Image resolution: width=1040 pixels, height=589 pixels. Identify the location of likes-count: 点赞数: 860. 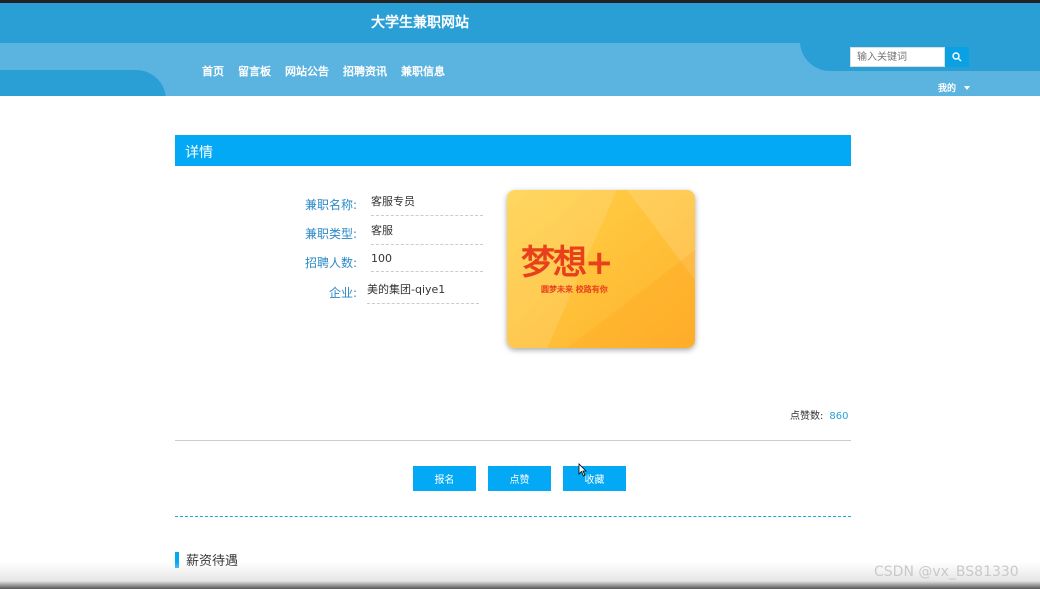
(819, 414).